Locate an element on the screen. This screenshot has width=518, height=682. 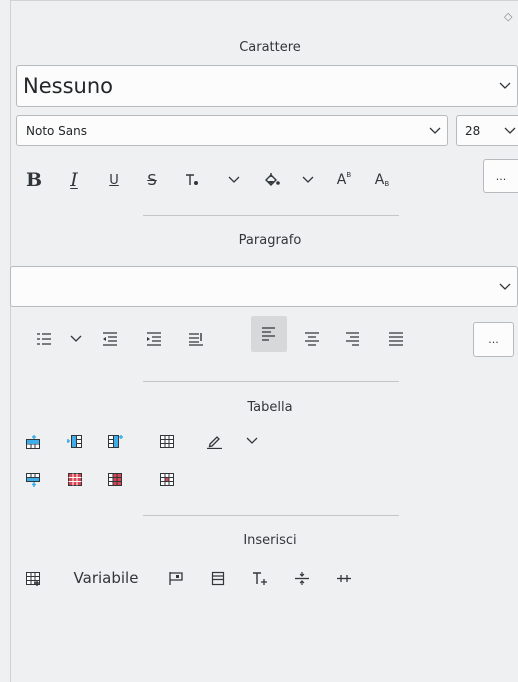
superscript-button: AB is located at coordinates (344, 180).